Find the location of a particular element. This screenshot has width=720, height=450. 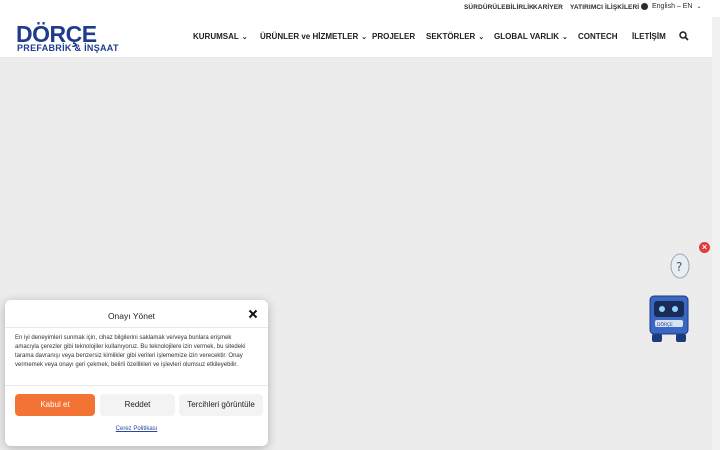

logo-subtitle: PREFABRİK & İNŞAAT is located at coordinates (68, 48).